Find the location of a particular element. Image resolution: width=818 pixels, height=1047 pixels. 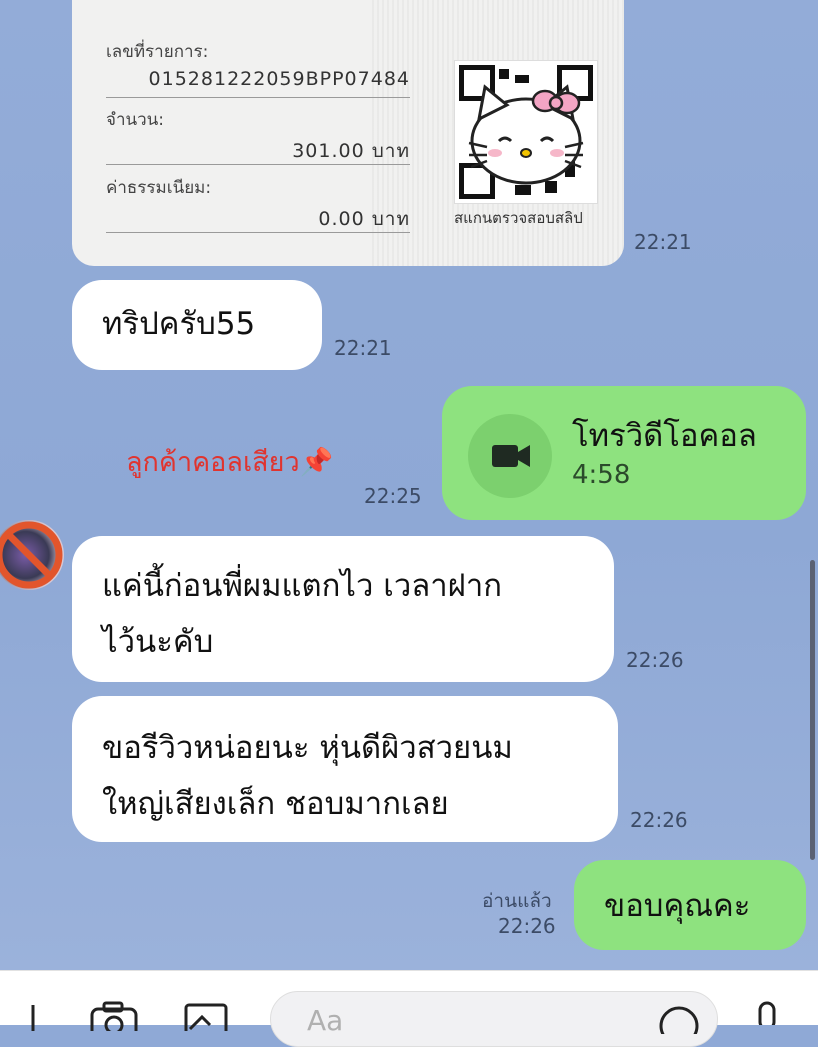

annotation-text: ลูกค้าคอลเสียว📌 is located at coordinates (230, 462).